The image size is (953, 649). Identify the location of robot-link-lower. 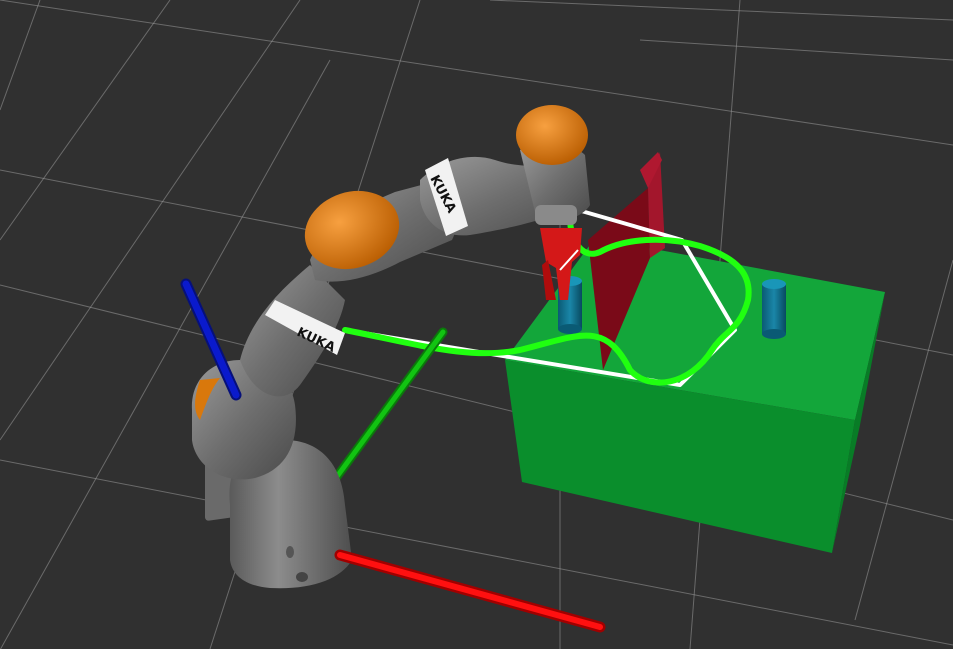
(268, 372).